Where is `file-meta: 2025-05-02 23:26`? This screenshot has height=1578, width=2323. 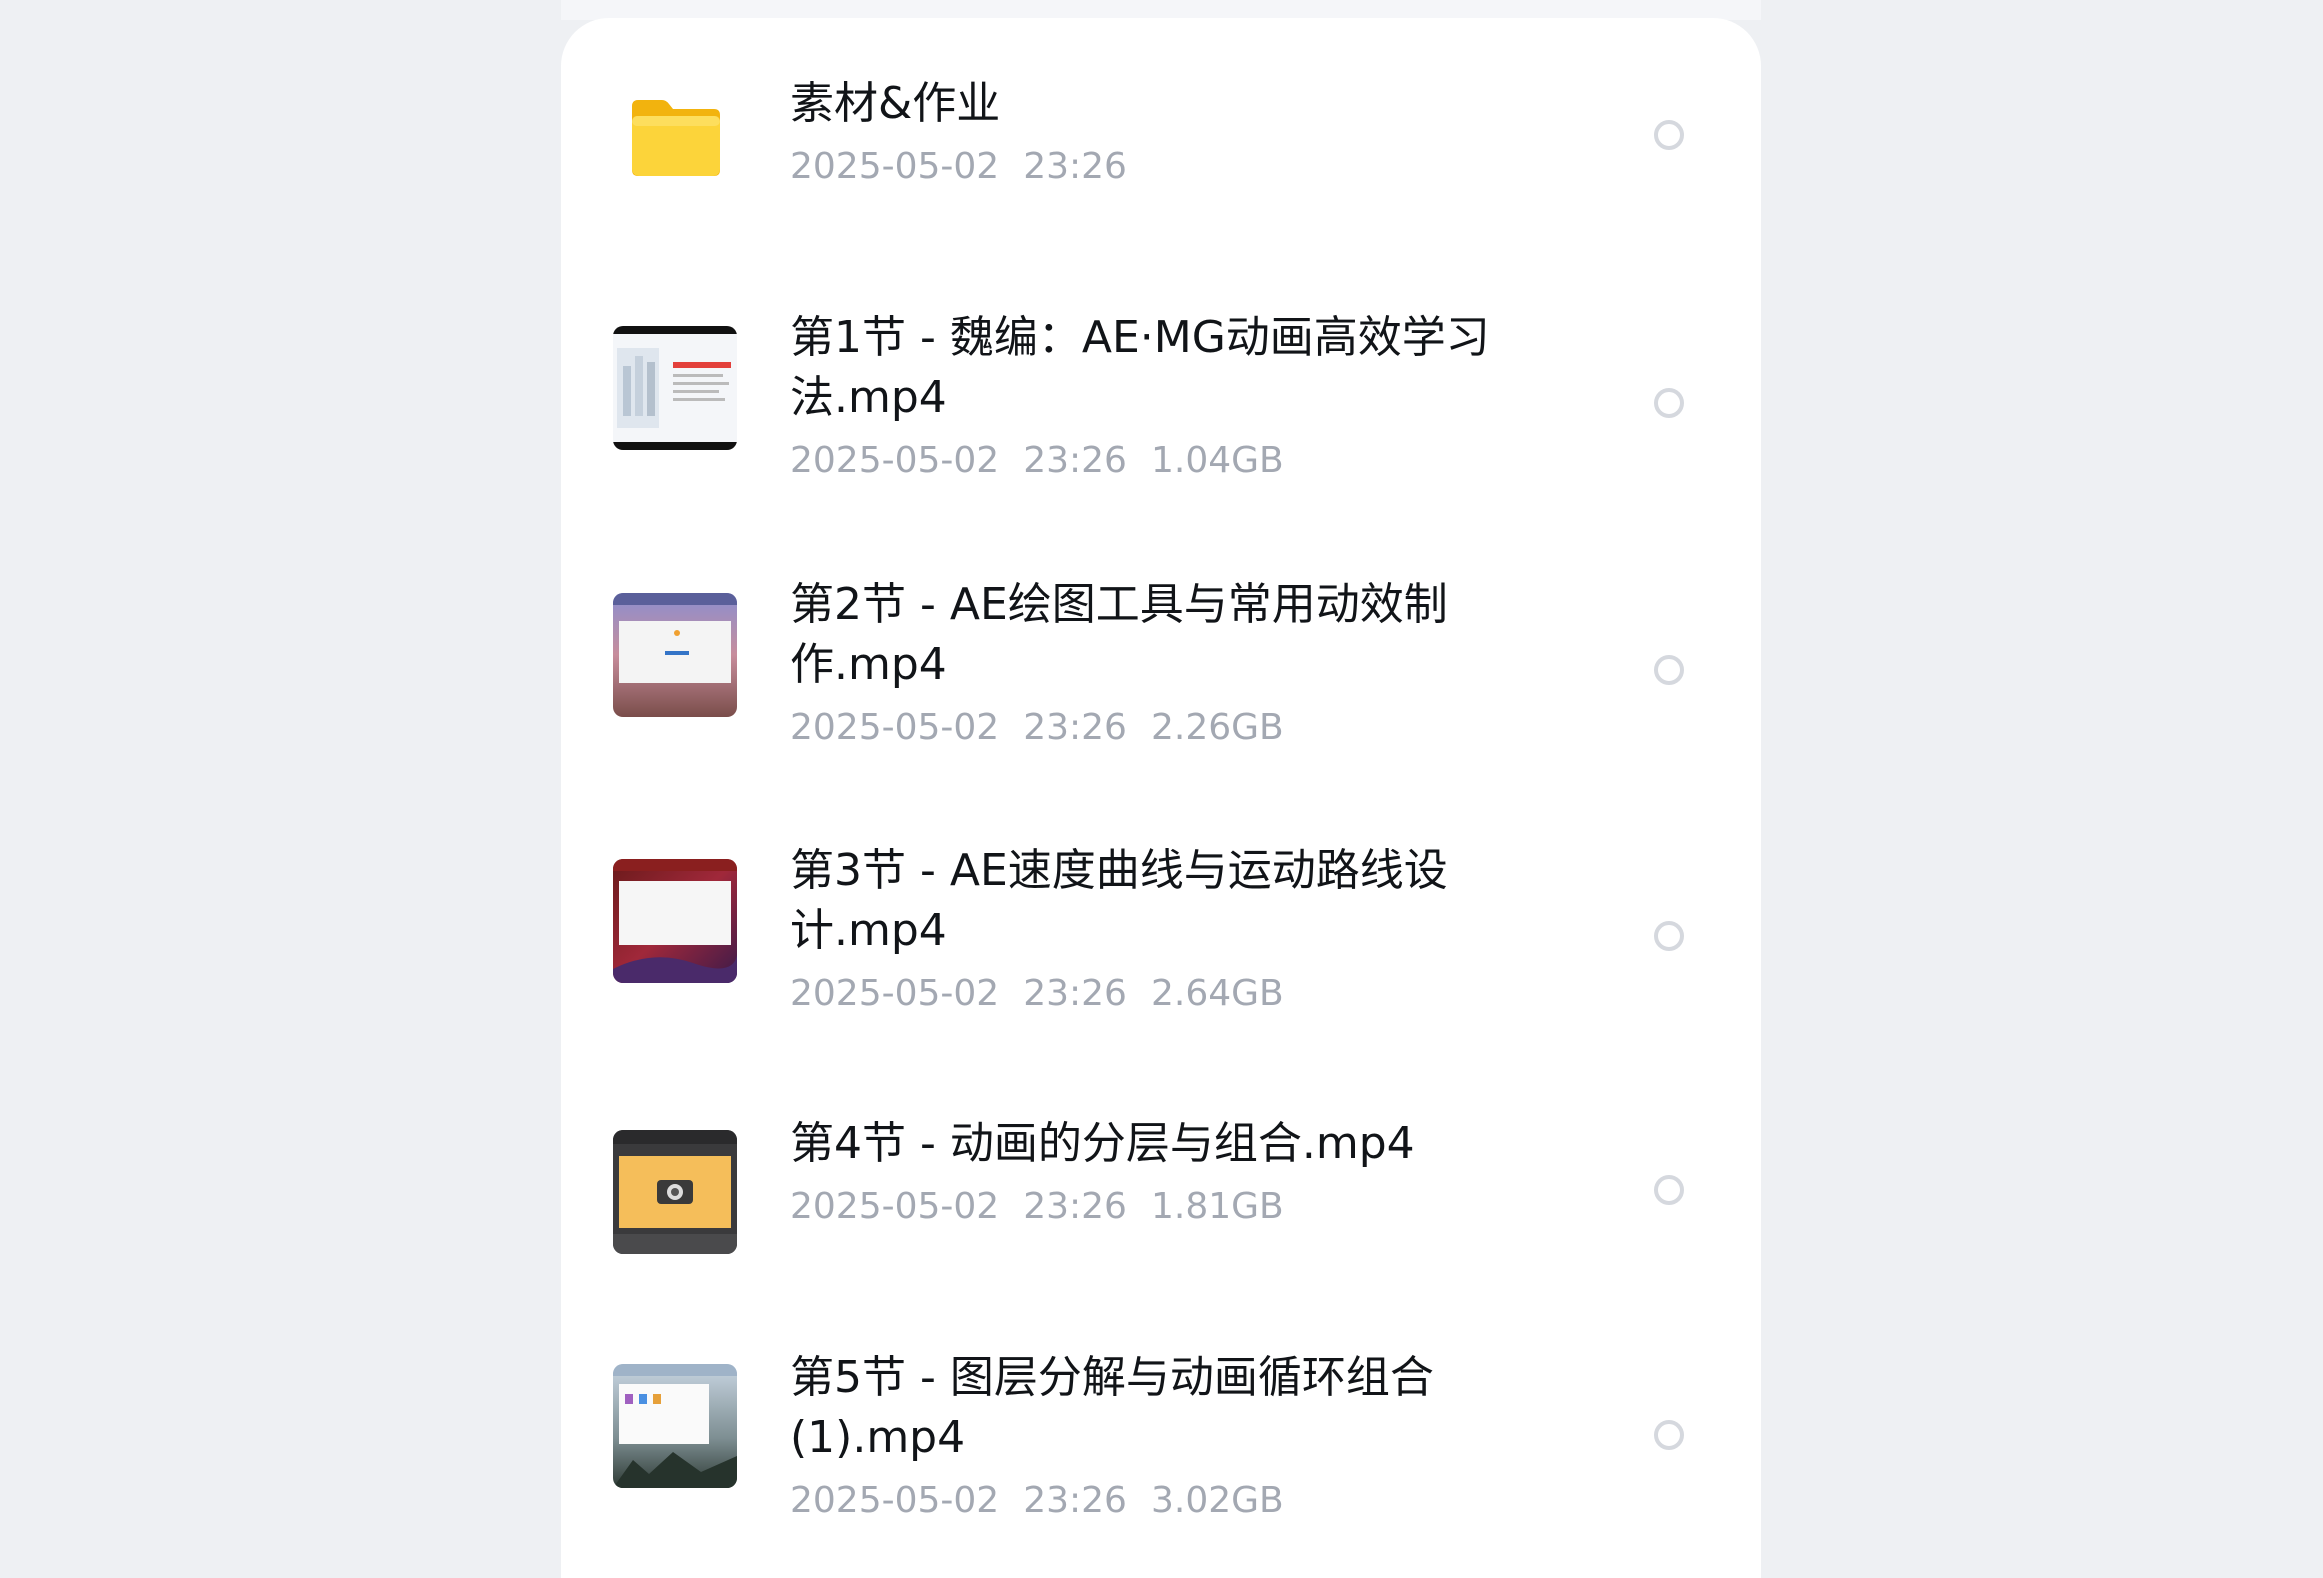 file-meta: 2025-05-02 23:26 is located at coordinates (1170, 167).